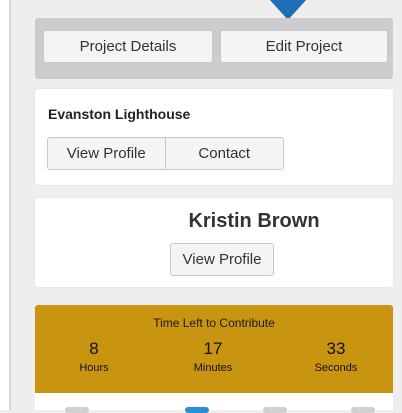 The width and height of the screenshot is (402, 413). Describe the element at coordinates (213, 368) in the screenshot. I see `countdown-minutes-label: Minutes` at that location.